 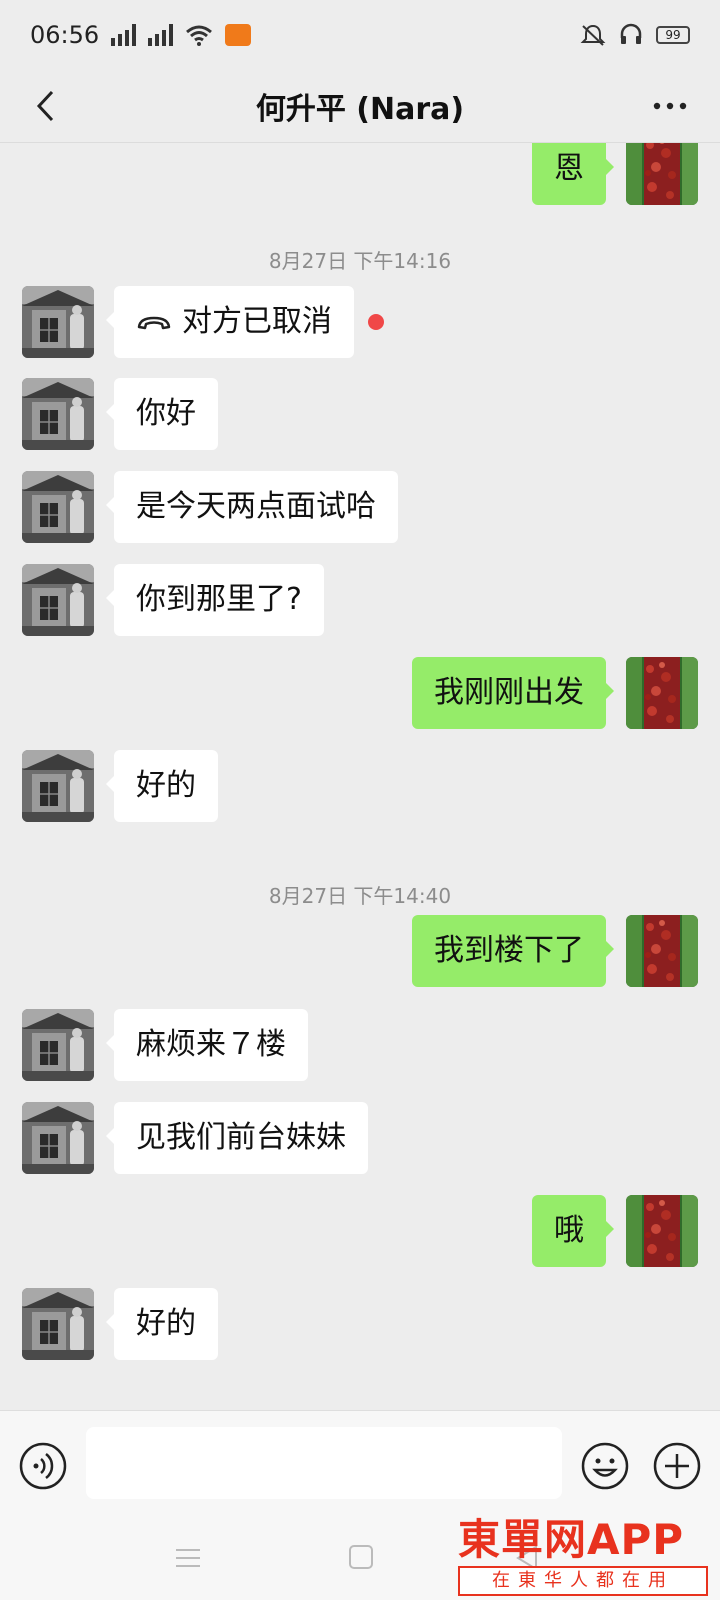 I want to click on message-row-outgoing: 恩, so click(x=360, y=174).